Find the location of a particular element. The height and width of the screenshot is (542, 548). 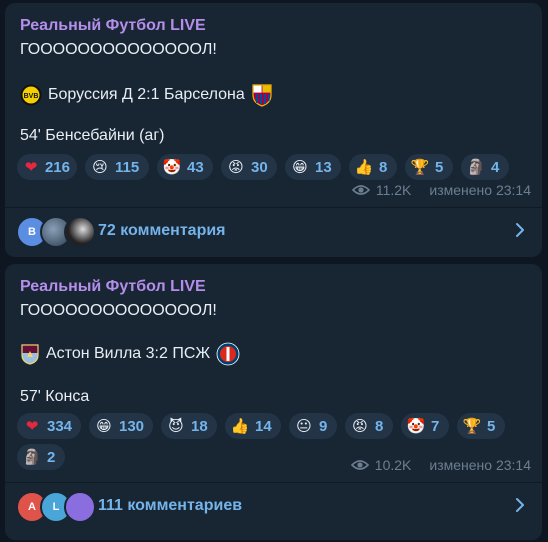

reaction-thumbs-up: 👍 8 is located at coordinates (373, 167).